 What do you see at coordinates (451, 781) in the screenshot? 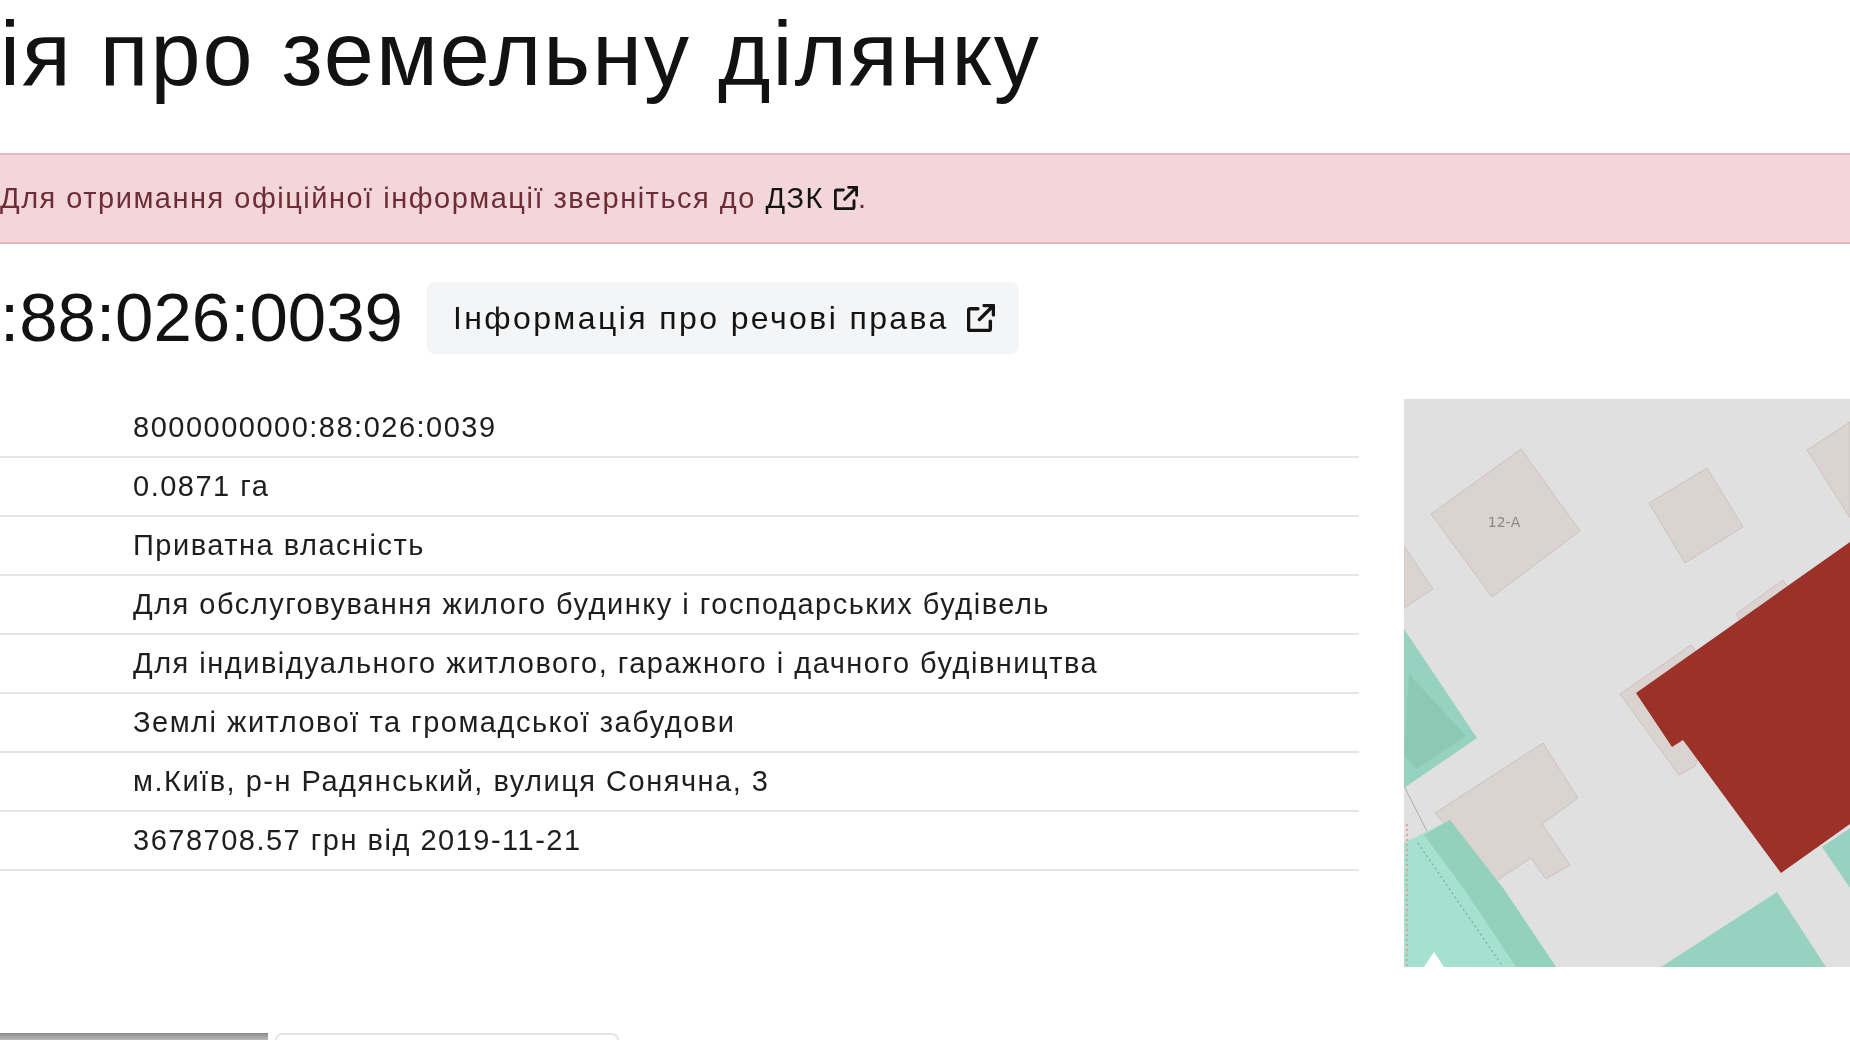
I see `field-value: м.Київ, р-н Радянський, вулиця Сонячна, 3` at bounding box center [451, 781].